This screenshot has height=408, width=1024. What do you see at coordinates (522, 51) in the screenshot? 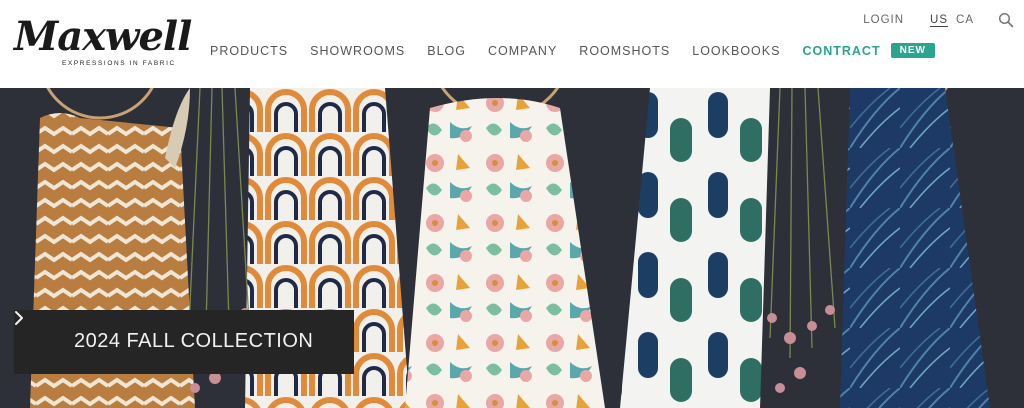
I see `nav-item-company: COMPANY` at bounding box center [522, 51].